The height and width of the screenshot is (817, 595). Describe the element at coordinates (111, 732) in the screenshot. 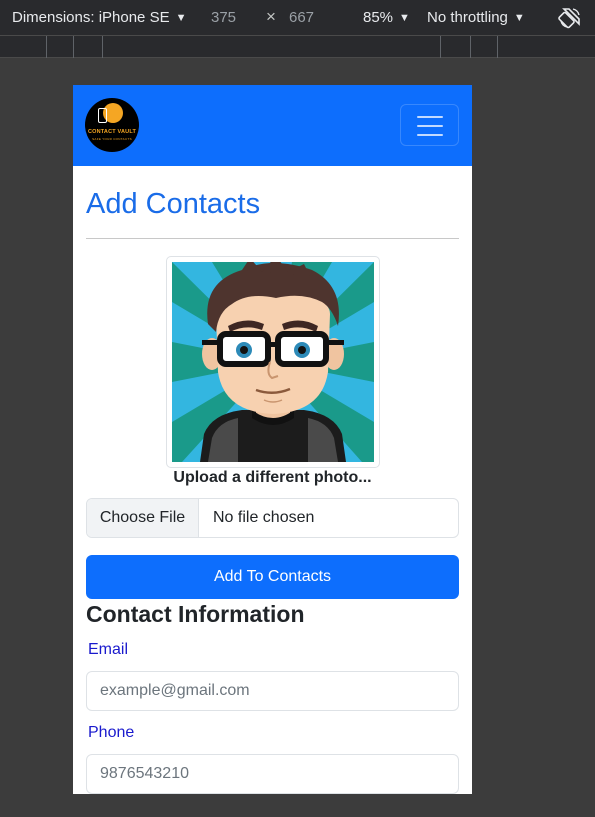

I see `phone-label: Phone` at that location.